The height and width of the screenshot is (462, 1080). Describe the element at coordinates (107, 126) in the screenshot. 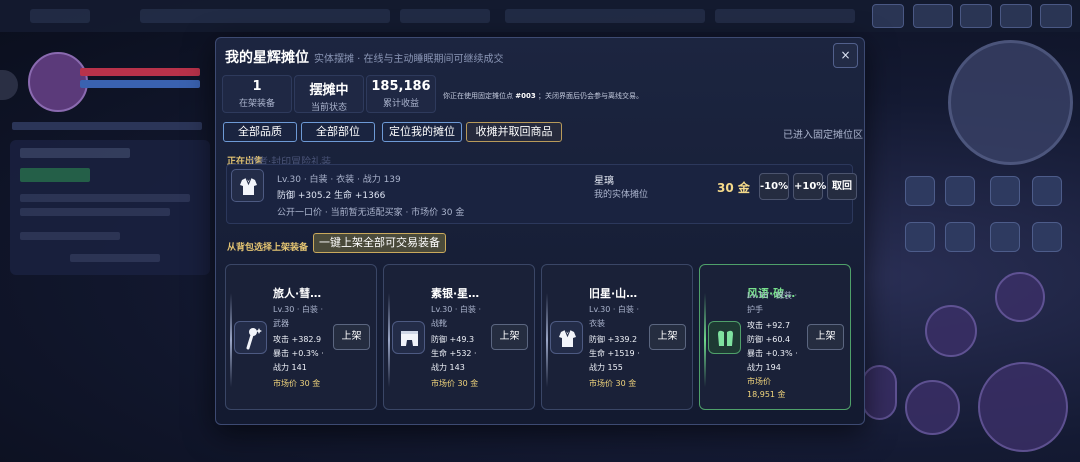

I see `exp-bar` at that location.